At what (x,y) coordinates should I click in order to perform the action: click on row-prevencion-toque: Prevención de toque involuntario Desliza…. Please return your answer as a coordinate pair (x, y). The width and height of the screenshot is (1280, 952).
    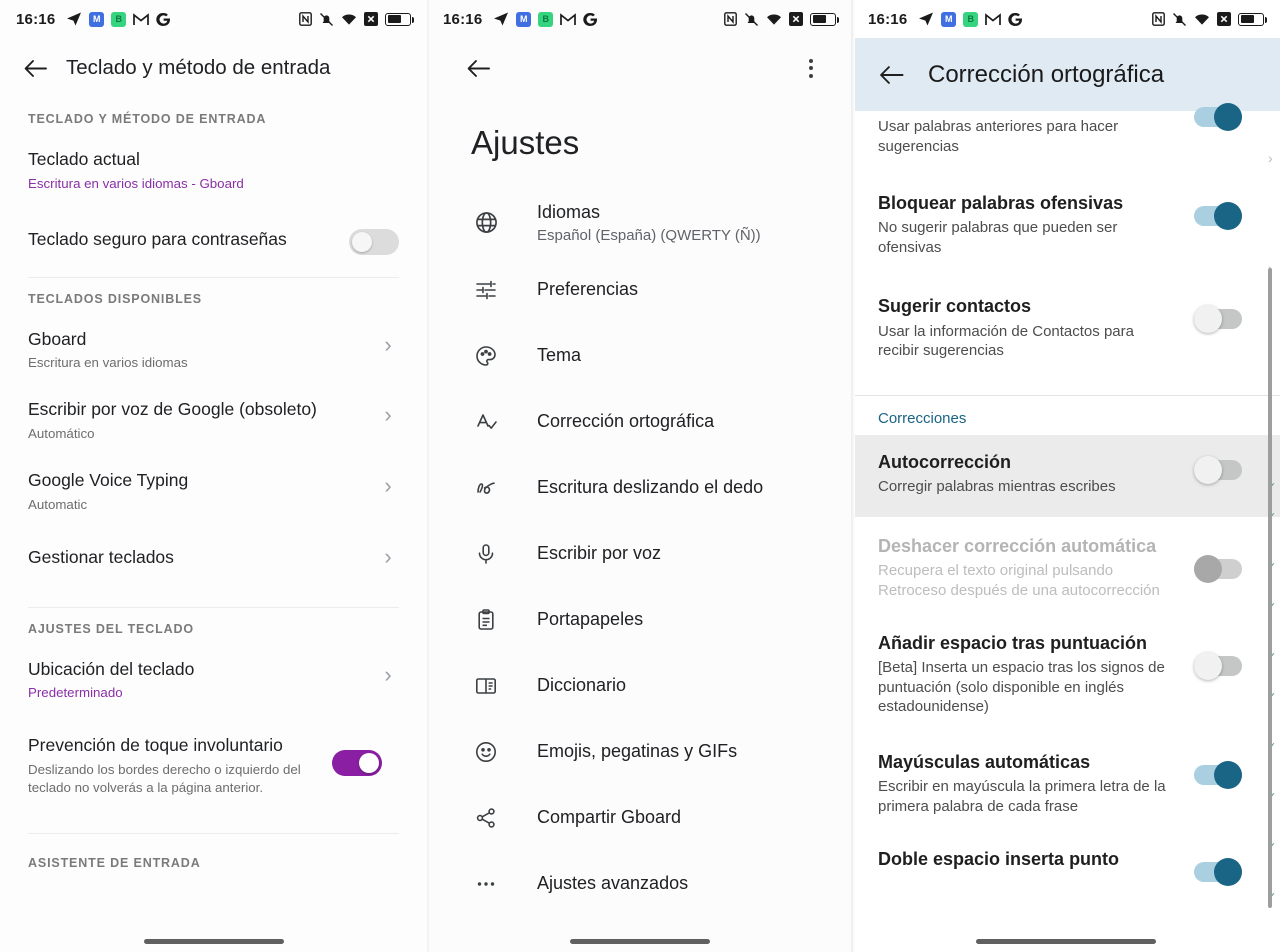
    Looking at the image, I should click on (213, 763).